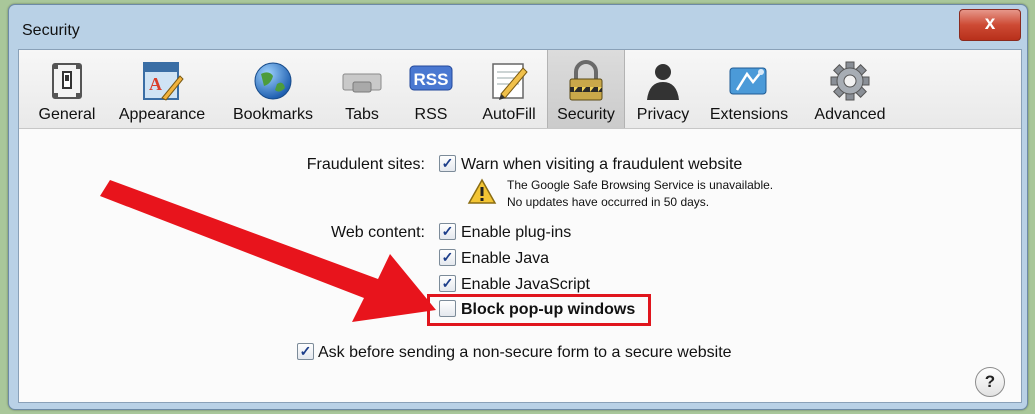 Image resolution: width=1035 pixels, height=414 pixels. I want to click on tab-security: Security, so click(586, 89).